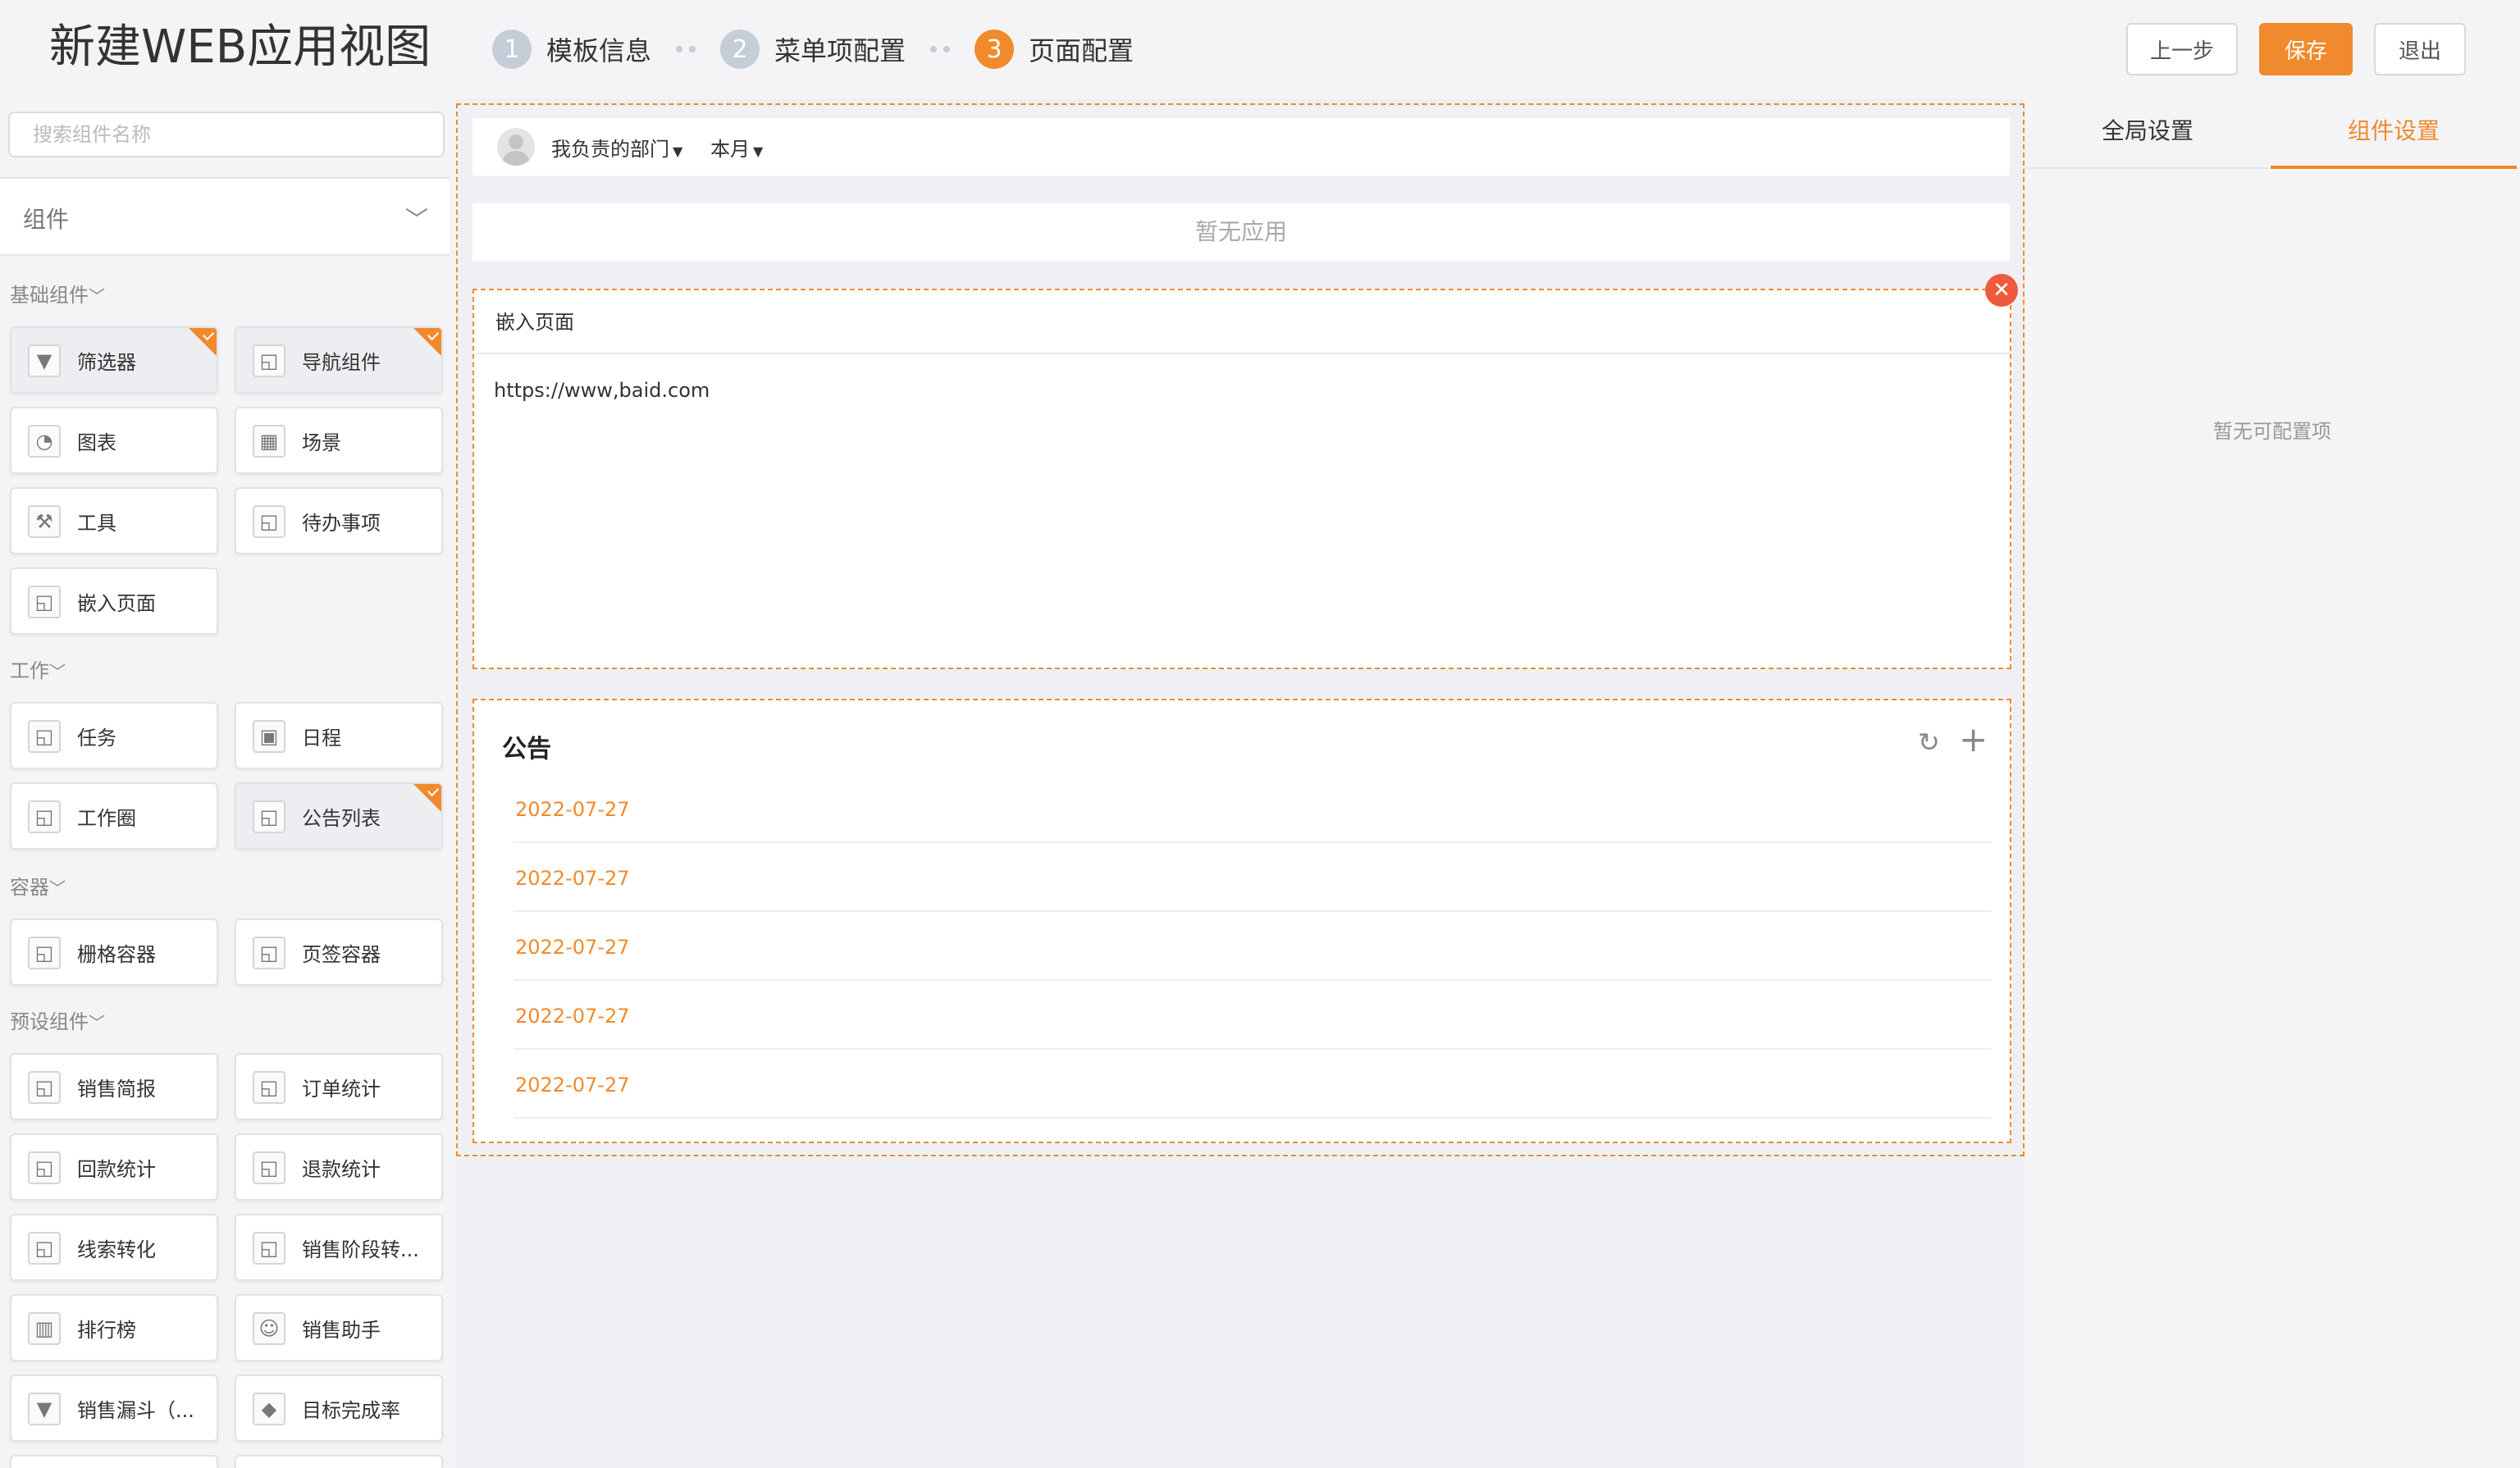 This screenshot has width=2520, height=1468. Describe the element at coordinates (114, 1327) in the screenshot. I see `component-tile: ▥ 排行榜` at that location.